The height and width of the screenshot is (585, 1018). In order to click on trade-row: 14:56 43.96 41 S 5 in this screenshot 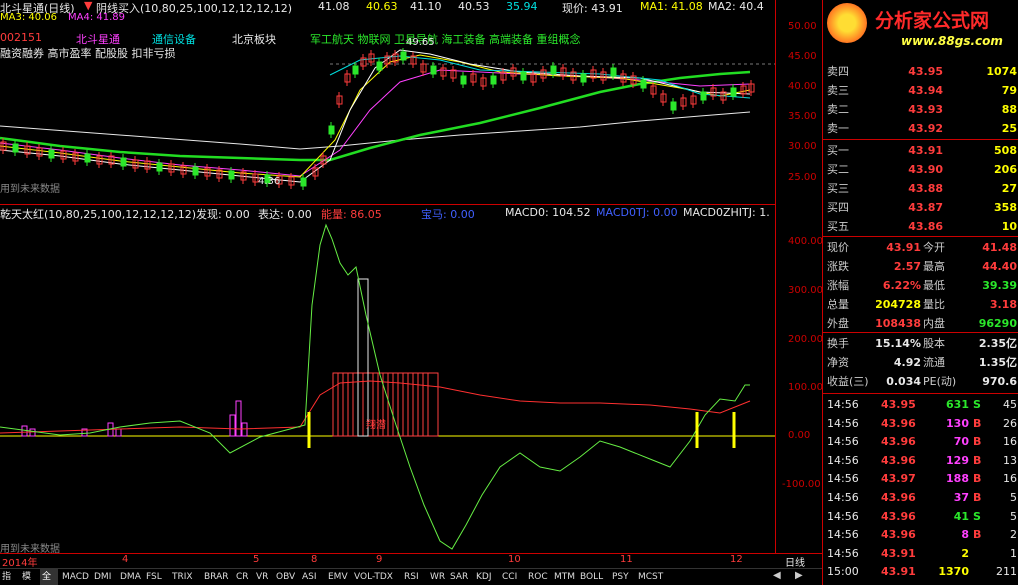, I will do `click(920, 517)`.